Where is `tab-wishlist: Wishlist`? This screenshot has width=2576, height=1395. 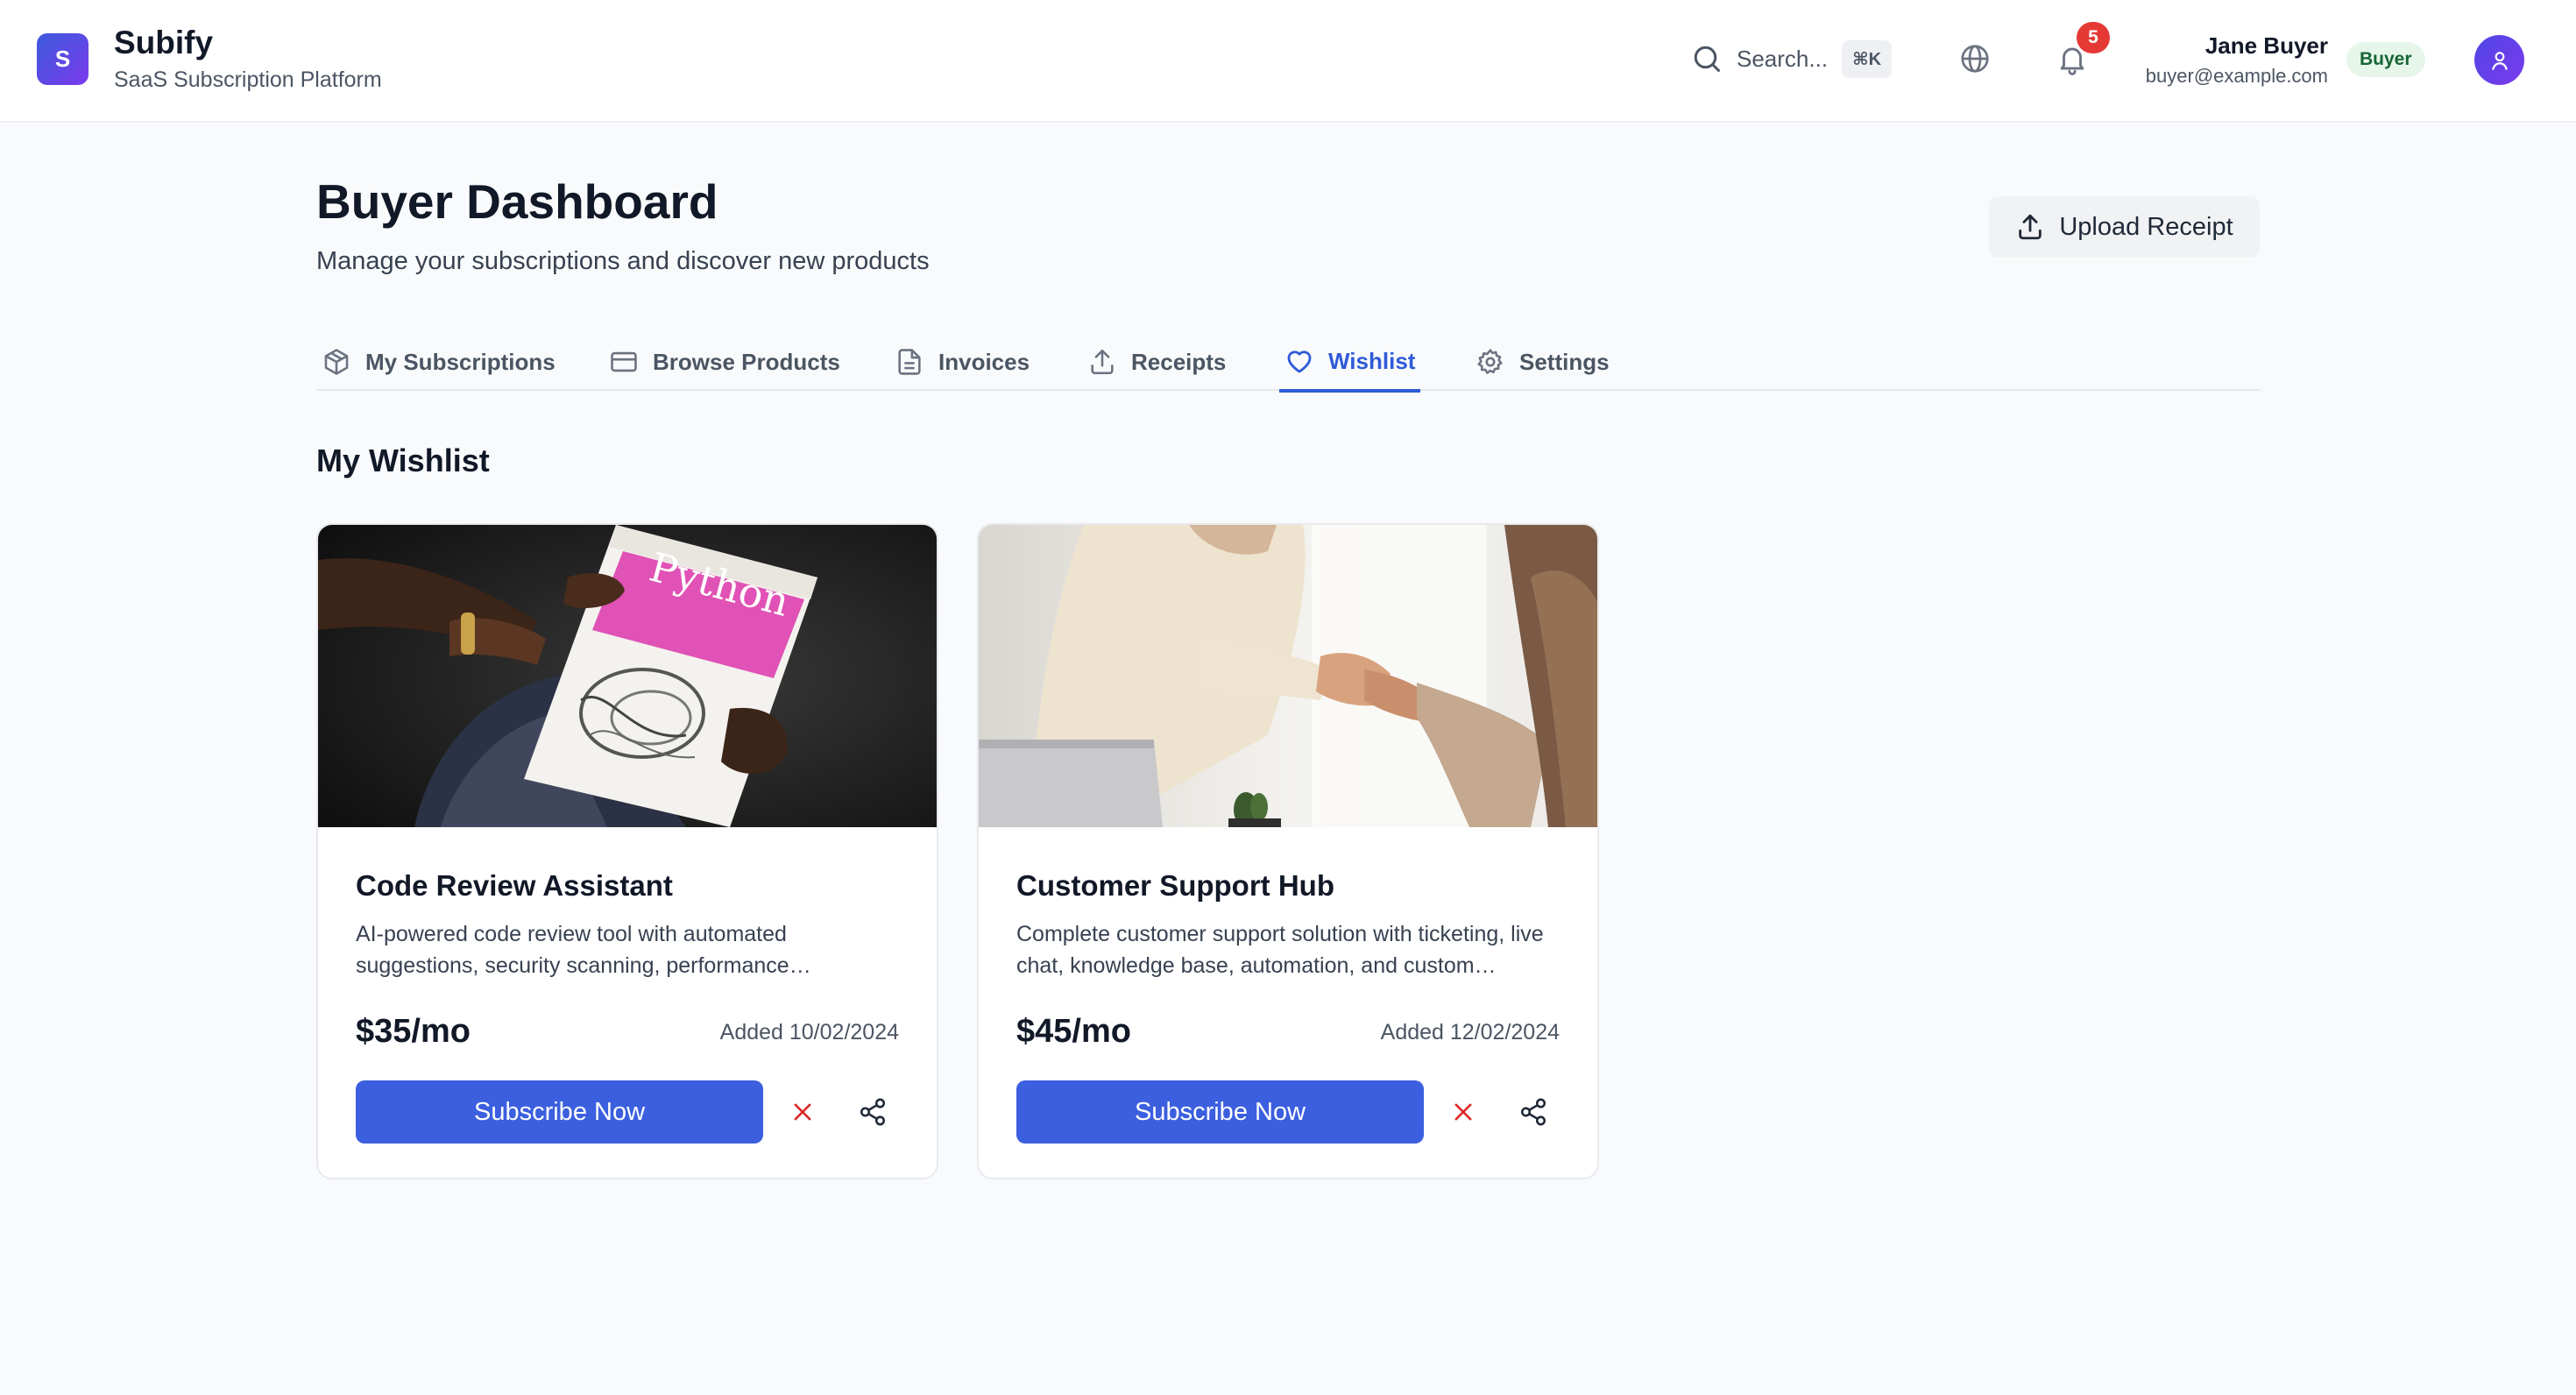
tab-wishlist: Wishlist is located at coordinates (1350, 363).